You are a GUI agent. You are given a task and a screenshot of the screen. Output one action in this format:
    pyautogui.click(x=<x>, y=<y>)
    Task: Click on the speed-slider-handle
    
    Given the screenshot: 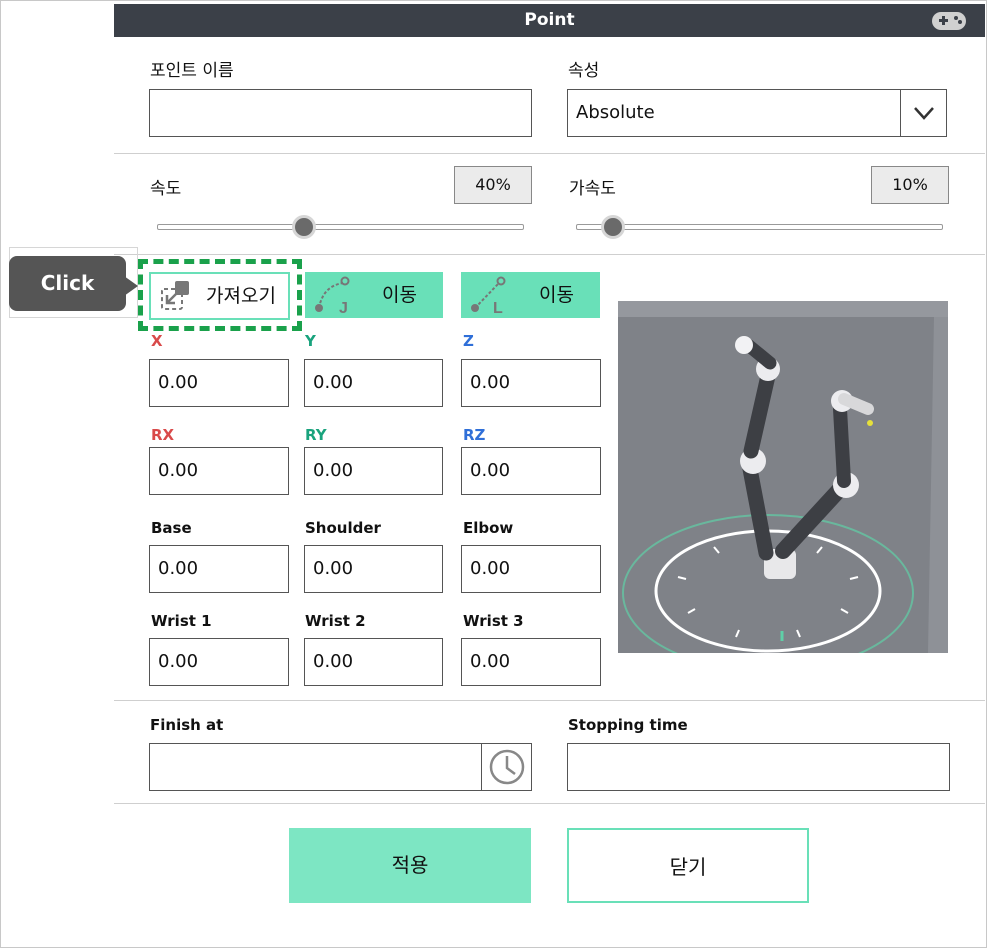 What is the action you would take?
    pyautogui.click(x=303, y=227)
    